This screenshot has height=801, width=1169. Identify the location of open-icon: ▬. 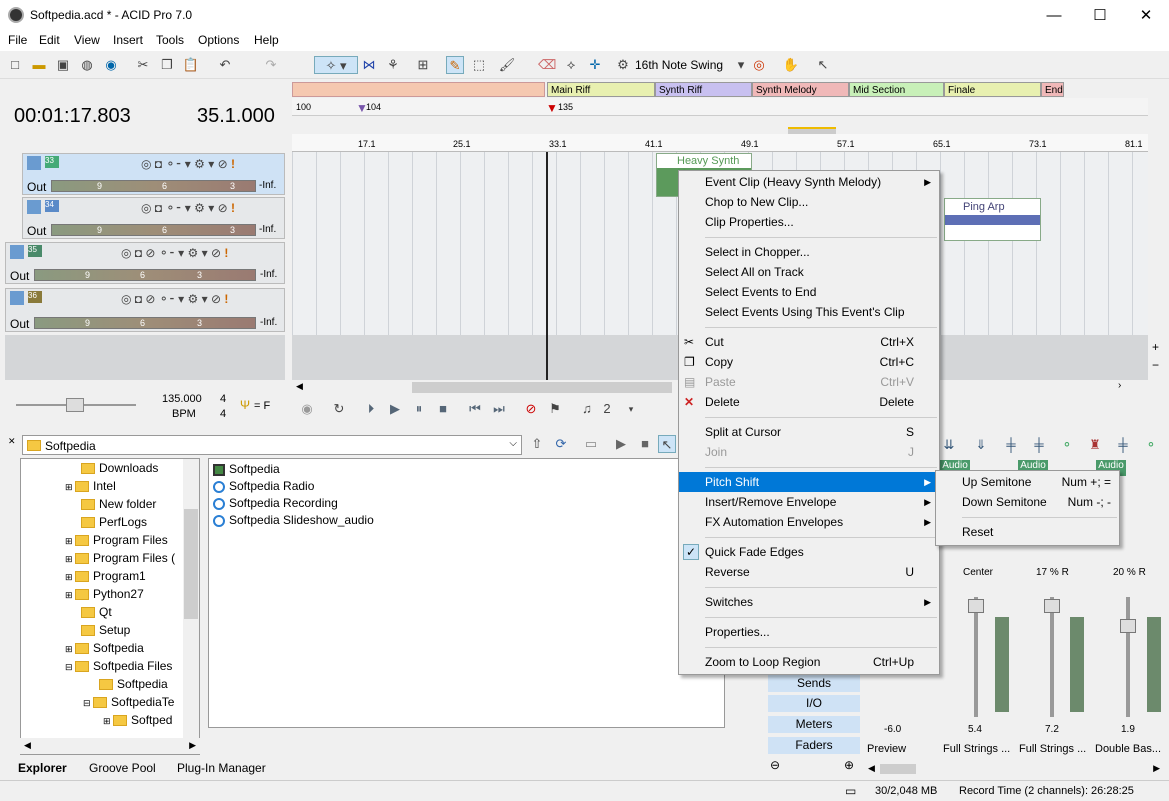
(39, 65).